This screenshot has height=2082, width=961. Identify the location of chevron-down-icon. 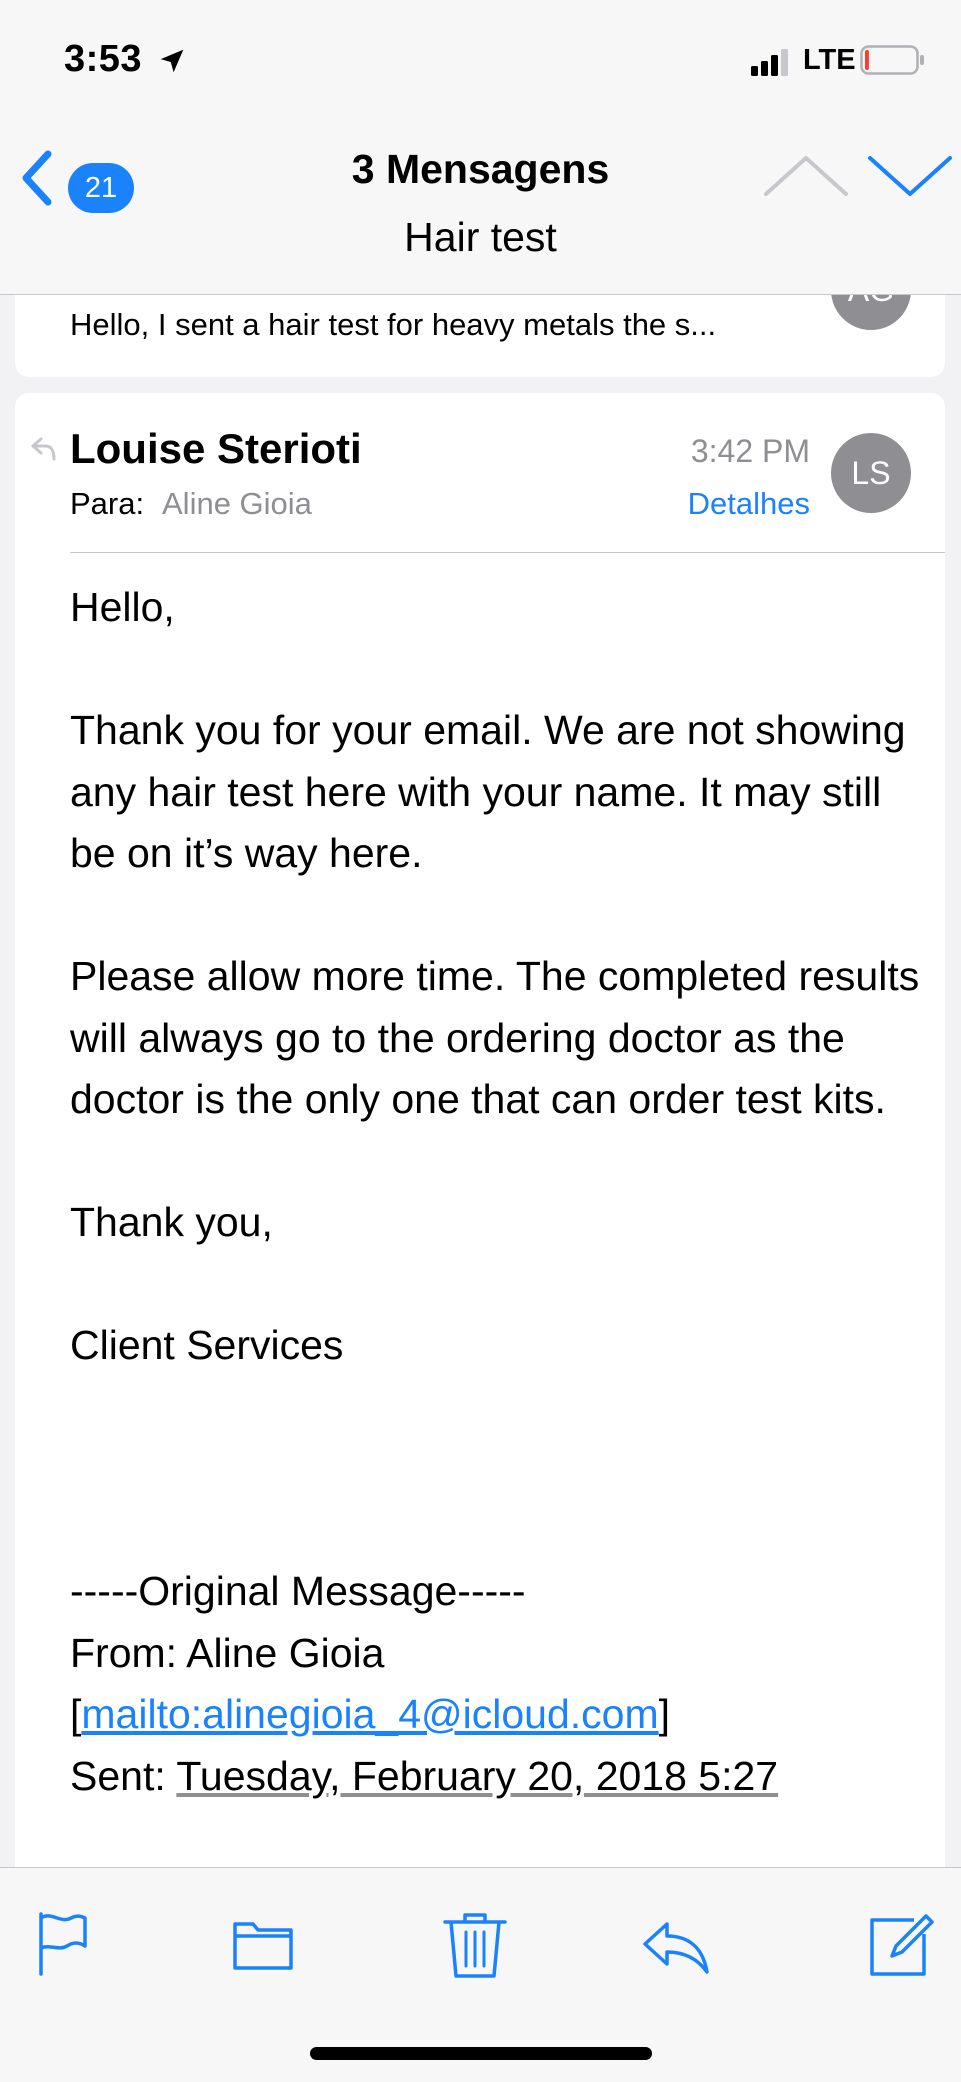
(910, 176).